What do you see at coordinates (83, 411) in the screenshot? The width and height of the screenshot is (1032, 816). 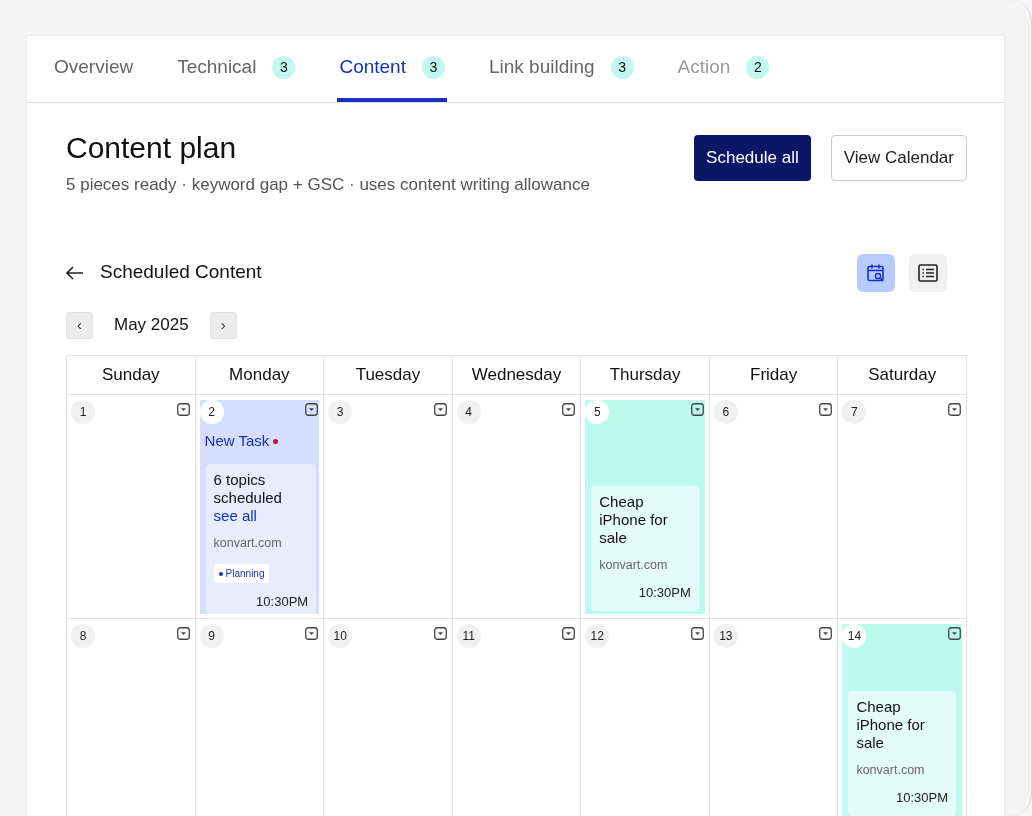 I see `day-number: 1` at bounding box center [83, 411].